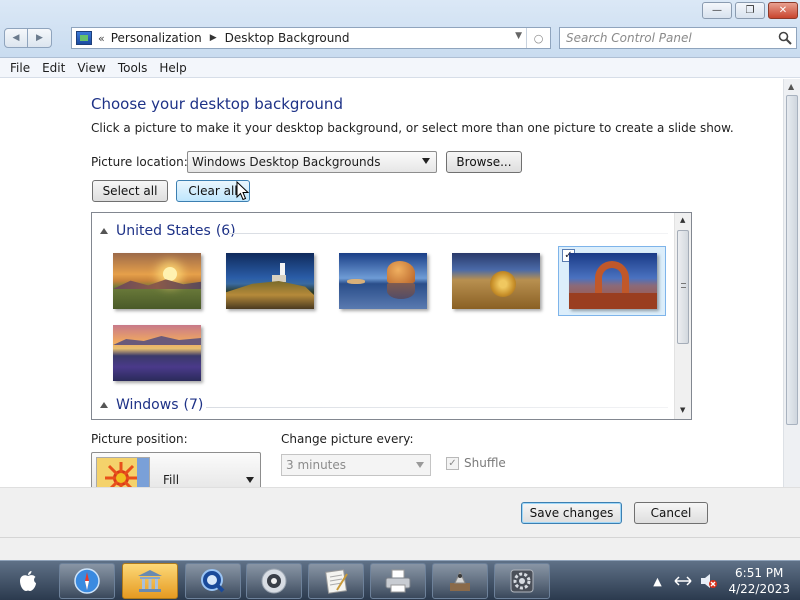 The image size is (800, 600). Describe the element at coordinates (682, 410) in the screenshot. I see `scroll-down-icon: ▼` at that location.